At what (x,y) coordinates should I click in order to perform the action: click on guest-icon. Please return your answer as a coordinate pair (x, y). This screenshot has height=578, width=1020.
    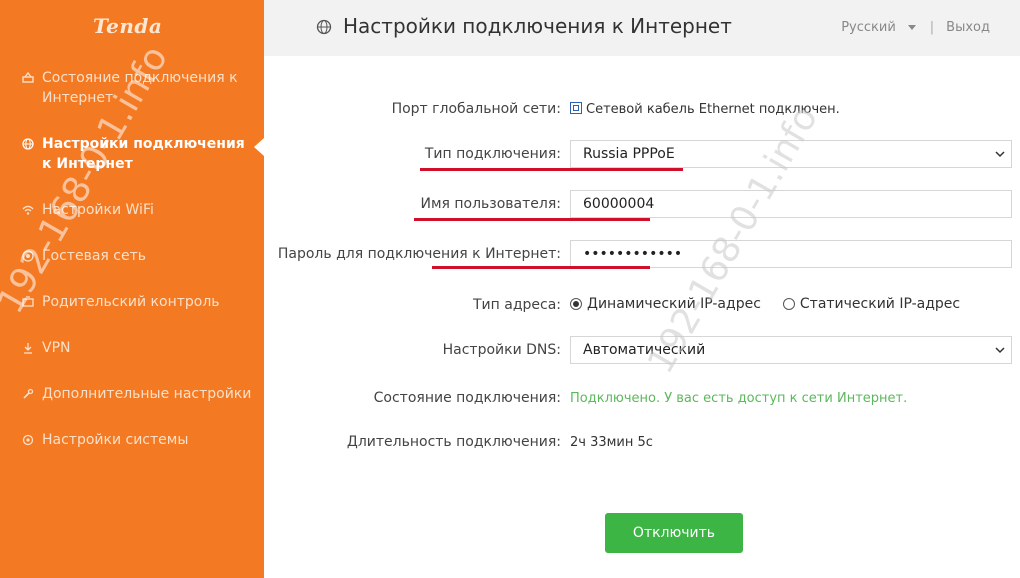
    Looking at the image, I should click on (28, 256).